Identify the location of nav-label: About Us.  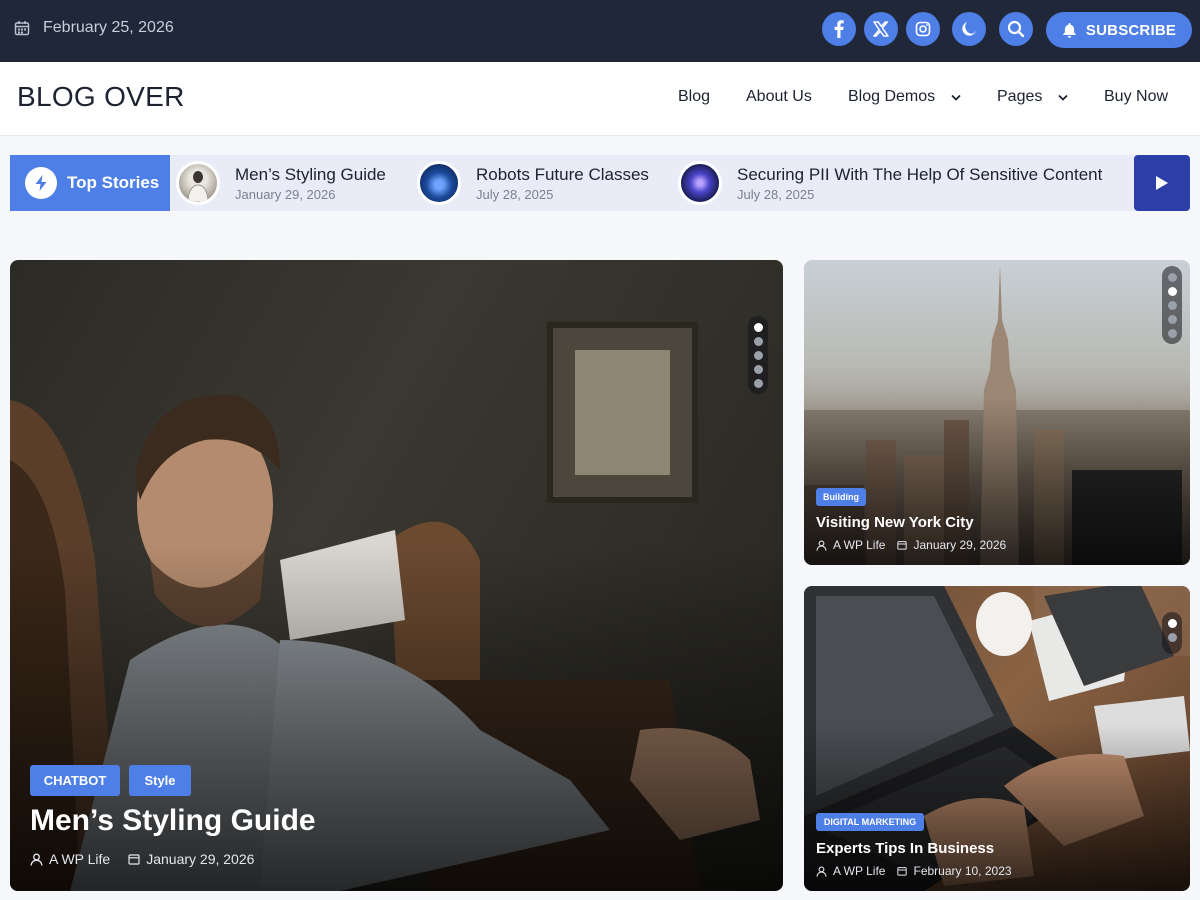
(779, 96).